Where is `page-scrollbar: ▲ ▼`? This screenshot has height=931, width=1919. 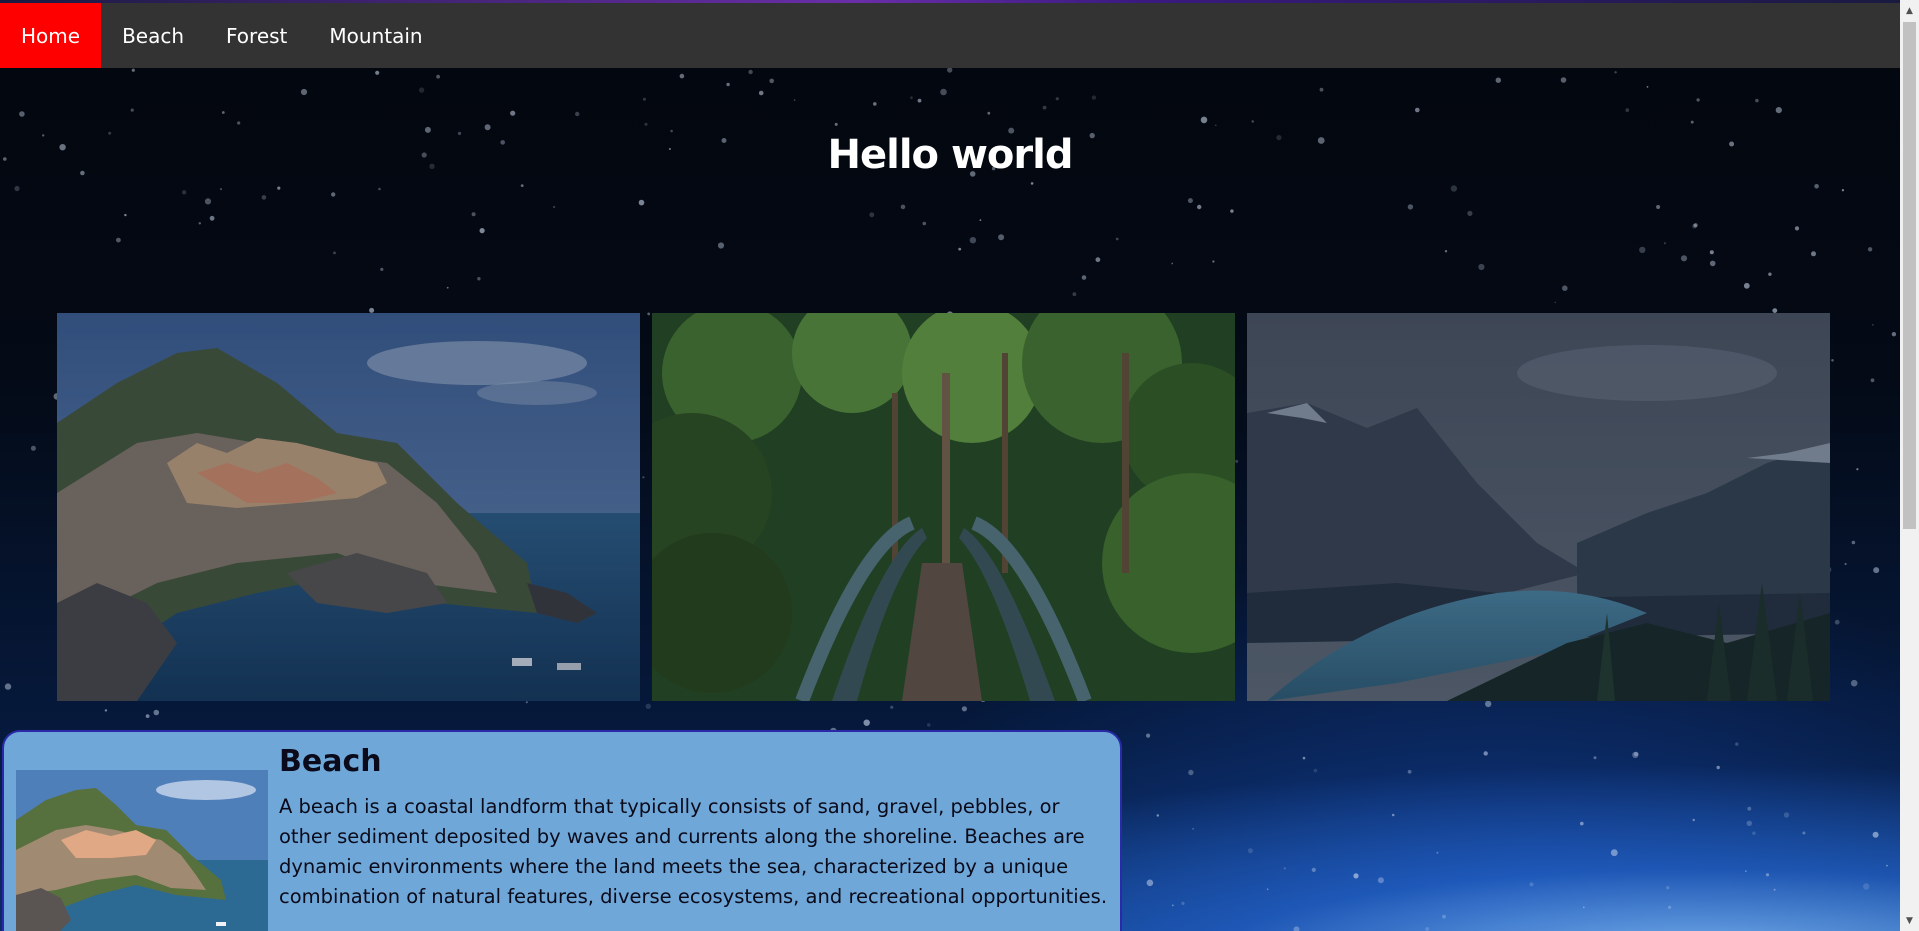
page-scrollbar: ▲ ▼ is located at coordinates (1909, 465).